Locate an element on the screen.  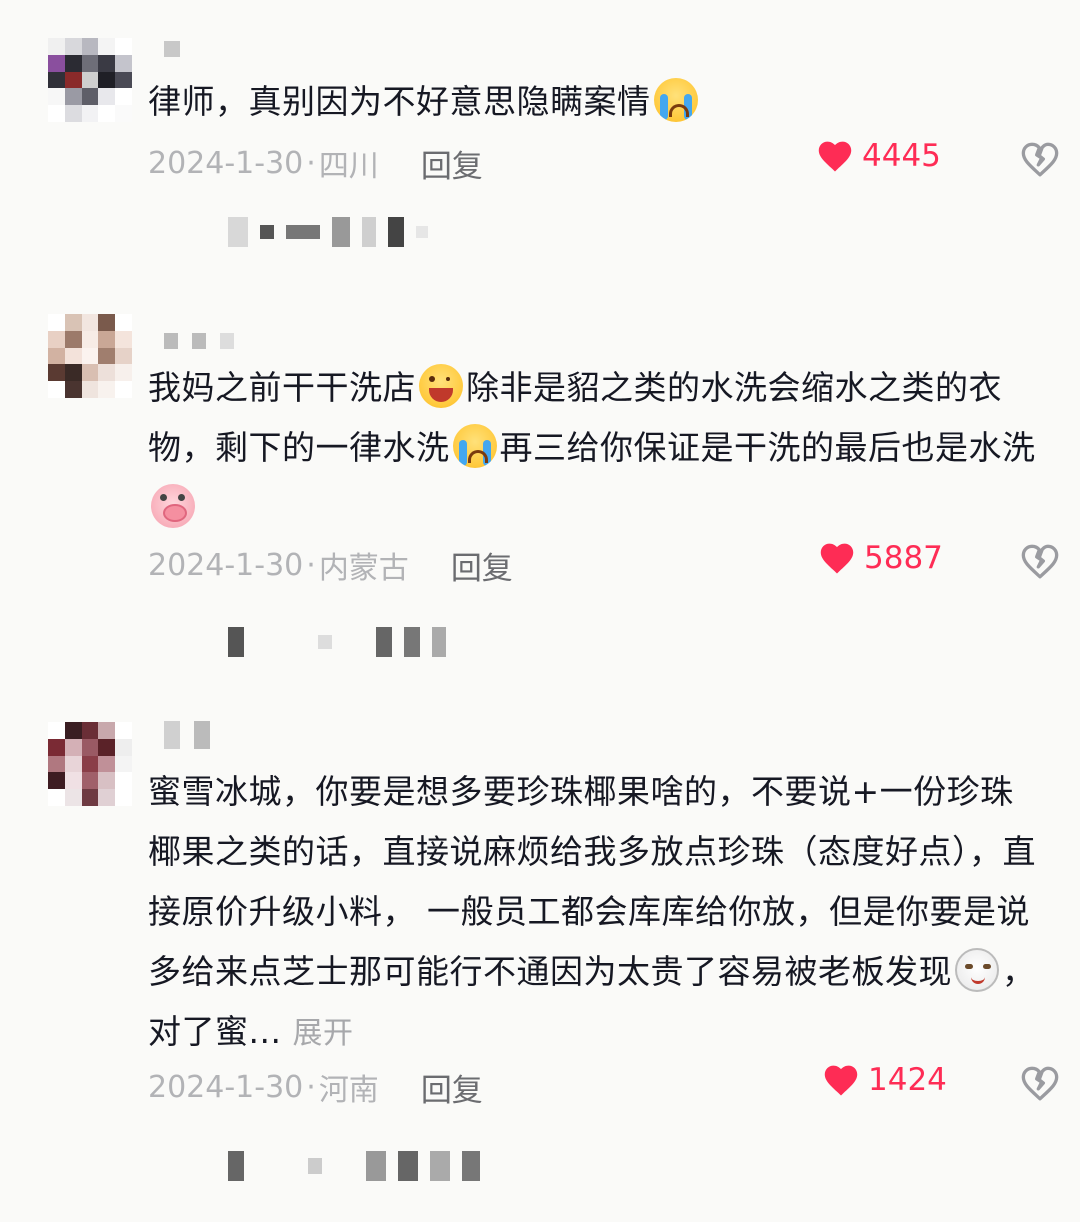
comment-location: 内蒙古 is located at coordinates (363, 568).